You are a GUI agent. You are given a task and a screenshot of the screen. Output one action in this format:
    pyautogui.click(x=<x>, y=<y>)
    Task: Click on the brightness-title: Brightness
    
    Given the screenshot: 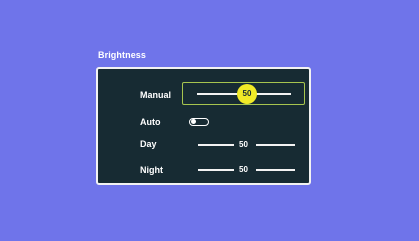 What is the action you would take?
    pyautogui.click(x=122, y=55)
    